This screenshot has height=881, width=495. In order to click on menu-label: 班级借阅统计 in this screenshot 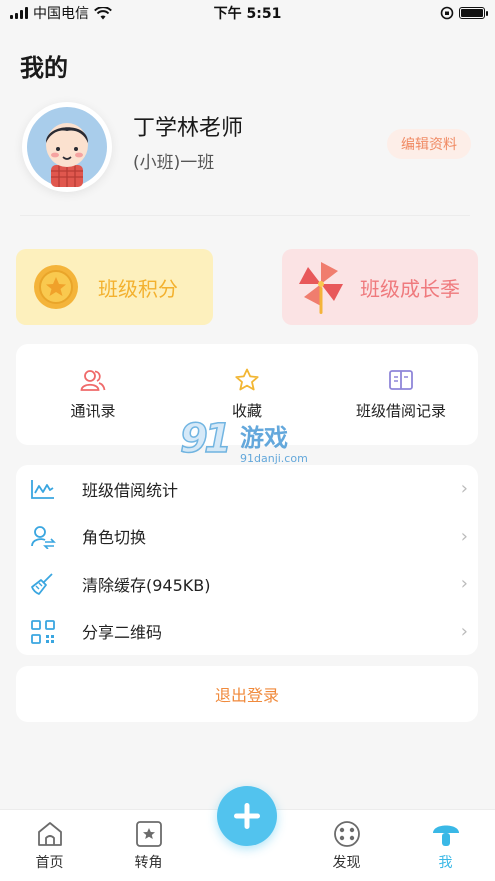, I will do `click(130, 490)`.